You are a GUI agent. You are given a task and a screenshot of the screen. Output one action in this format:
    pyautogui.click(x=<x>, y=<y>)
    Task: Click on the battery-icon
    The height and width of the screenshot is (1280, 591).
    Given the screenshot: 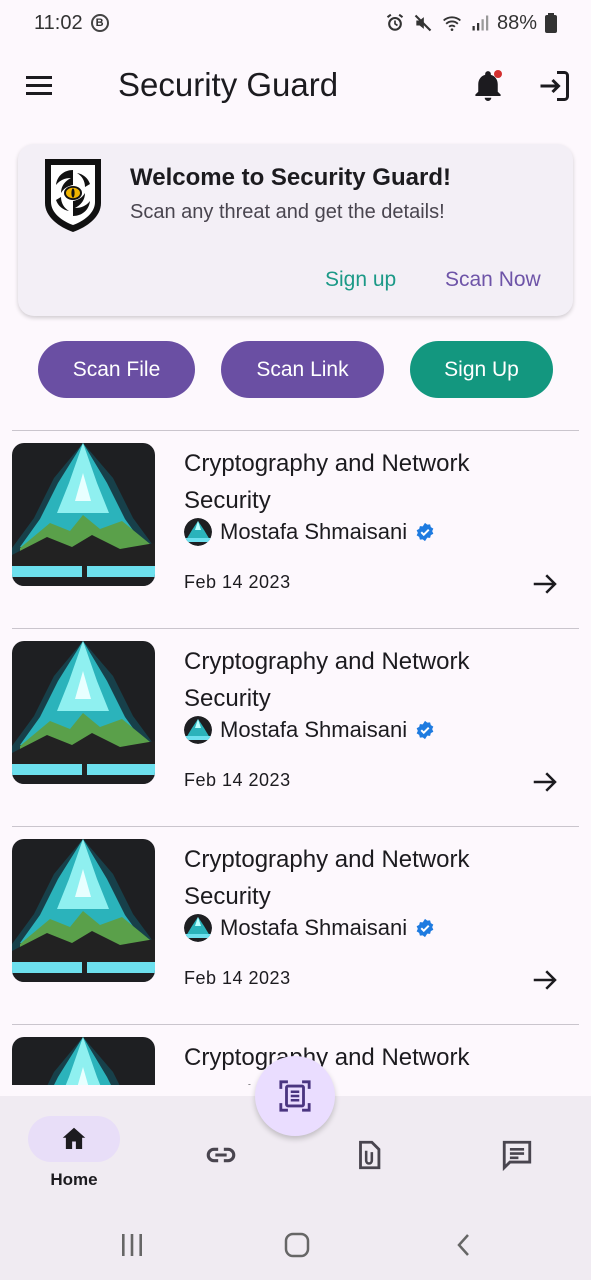 What is the action you would take?
    pyautogui.click(x=551, y=23)
    